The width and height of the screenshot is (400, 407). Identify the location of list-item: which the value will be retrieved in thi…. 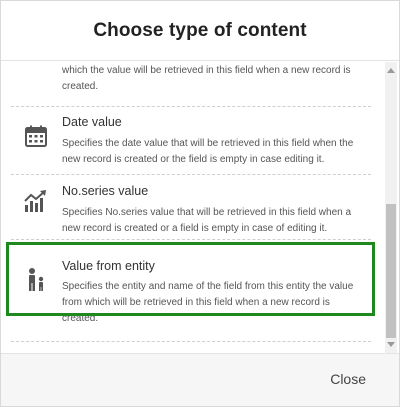
(191, 84).